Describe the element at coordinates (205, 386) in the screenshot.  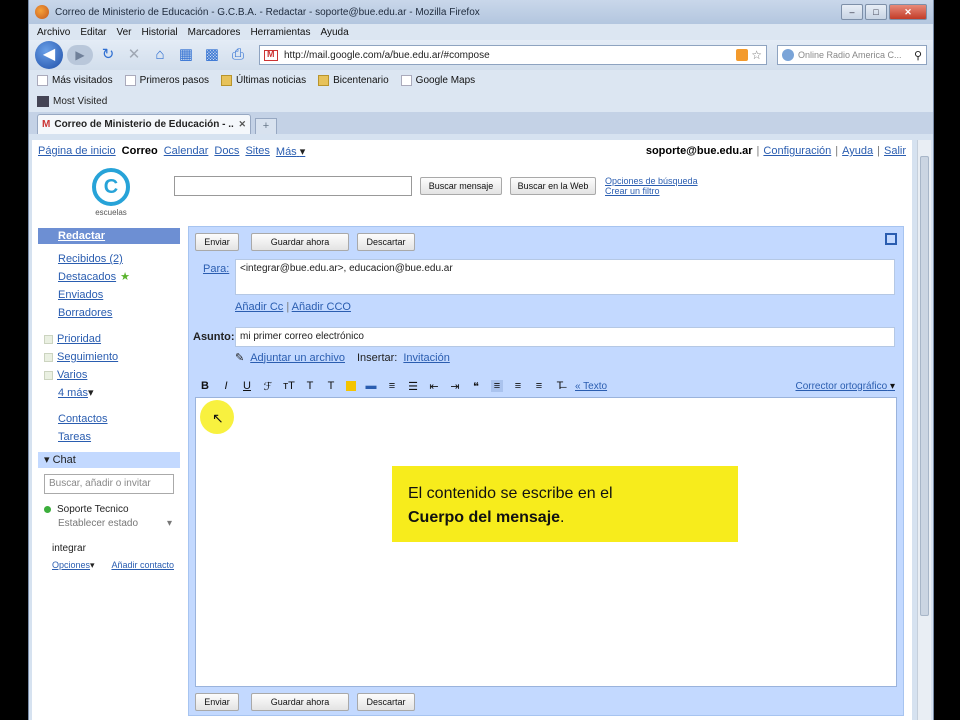
I see `bold-icon: B` at that location.